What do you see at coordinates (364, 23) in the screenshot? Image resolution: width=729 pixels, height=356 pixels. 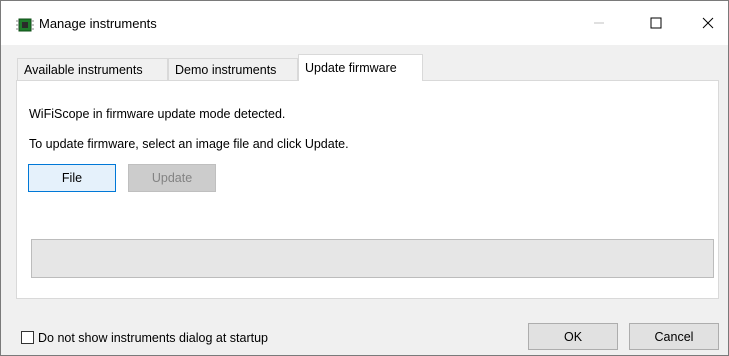 I see `title-bar: Manage instruments` at bounding box center [364, 23].